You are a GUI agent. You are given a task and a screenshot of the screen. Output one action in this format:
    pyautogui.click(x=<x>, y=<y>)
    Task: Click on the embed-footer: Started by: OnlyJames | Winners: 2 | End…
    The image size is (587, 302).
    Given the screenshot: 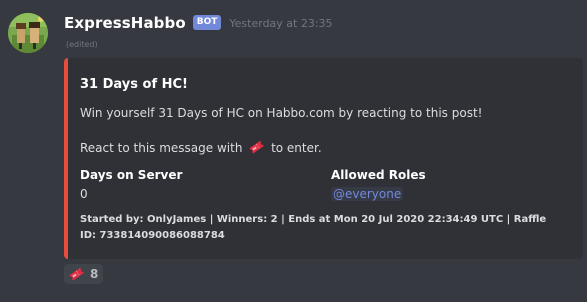 What is the action you would take?
    pyautogui.click(x=313, y=227)
    